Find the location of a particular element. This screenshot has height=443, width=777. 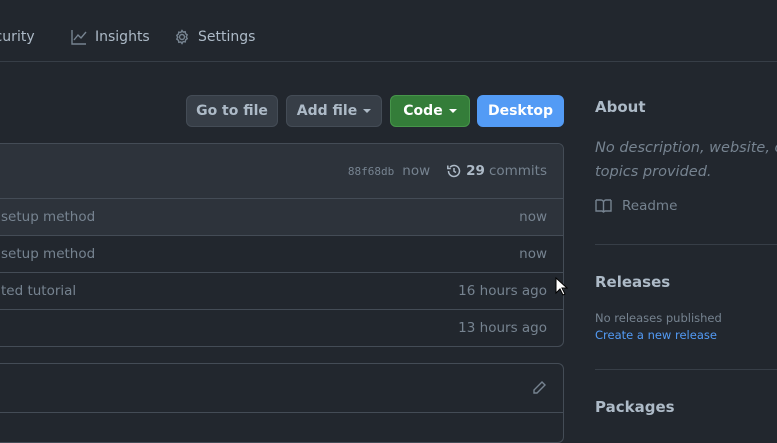

readme-header is located at coordinates (281, 388).